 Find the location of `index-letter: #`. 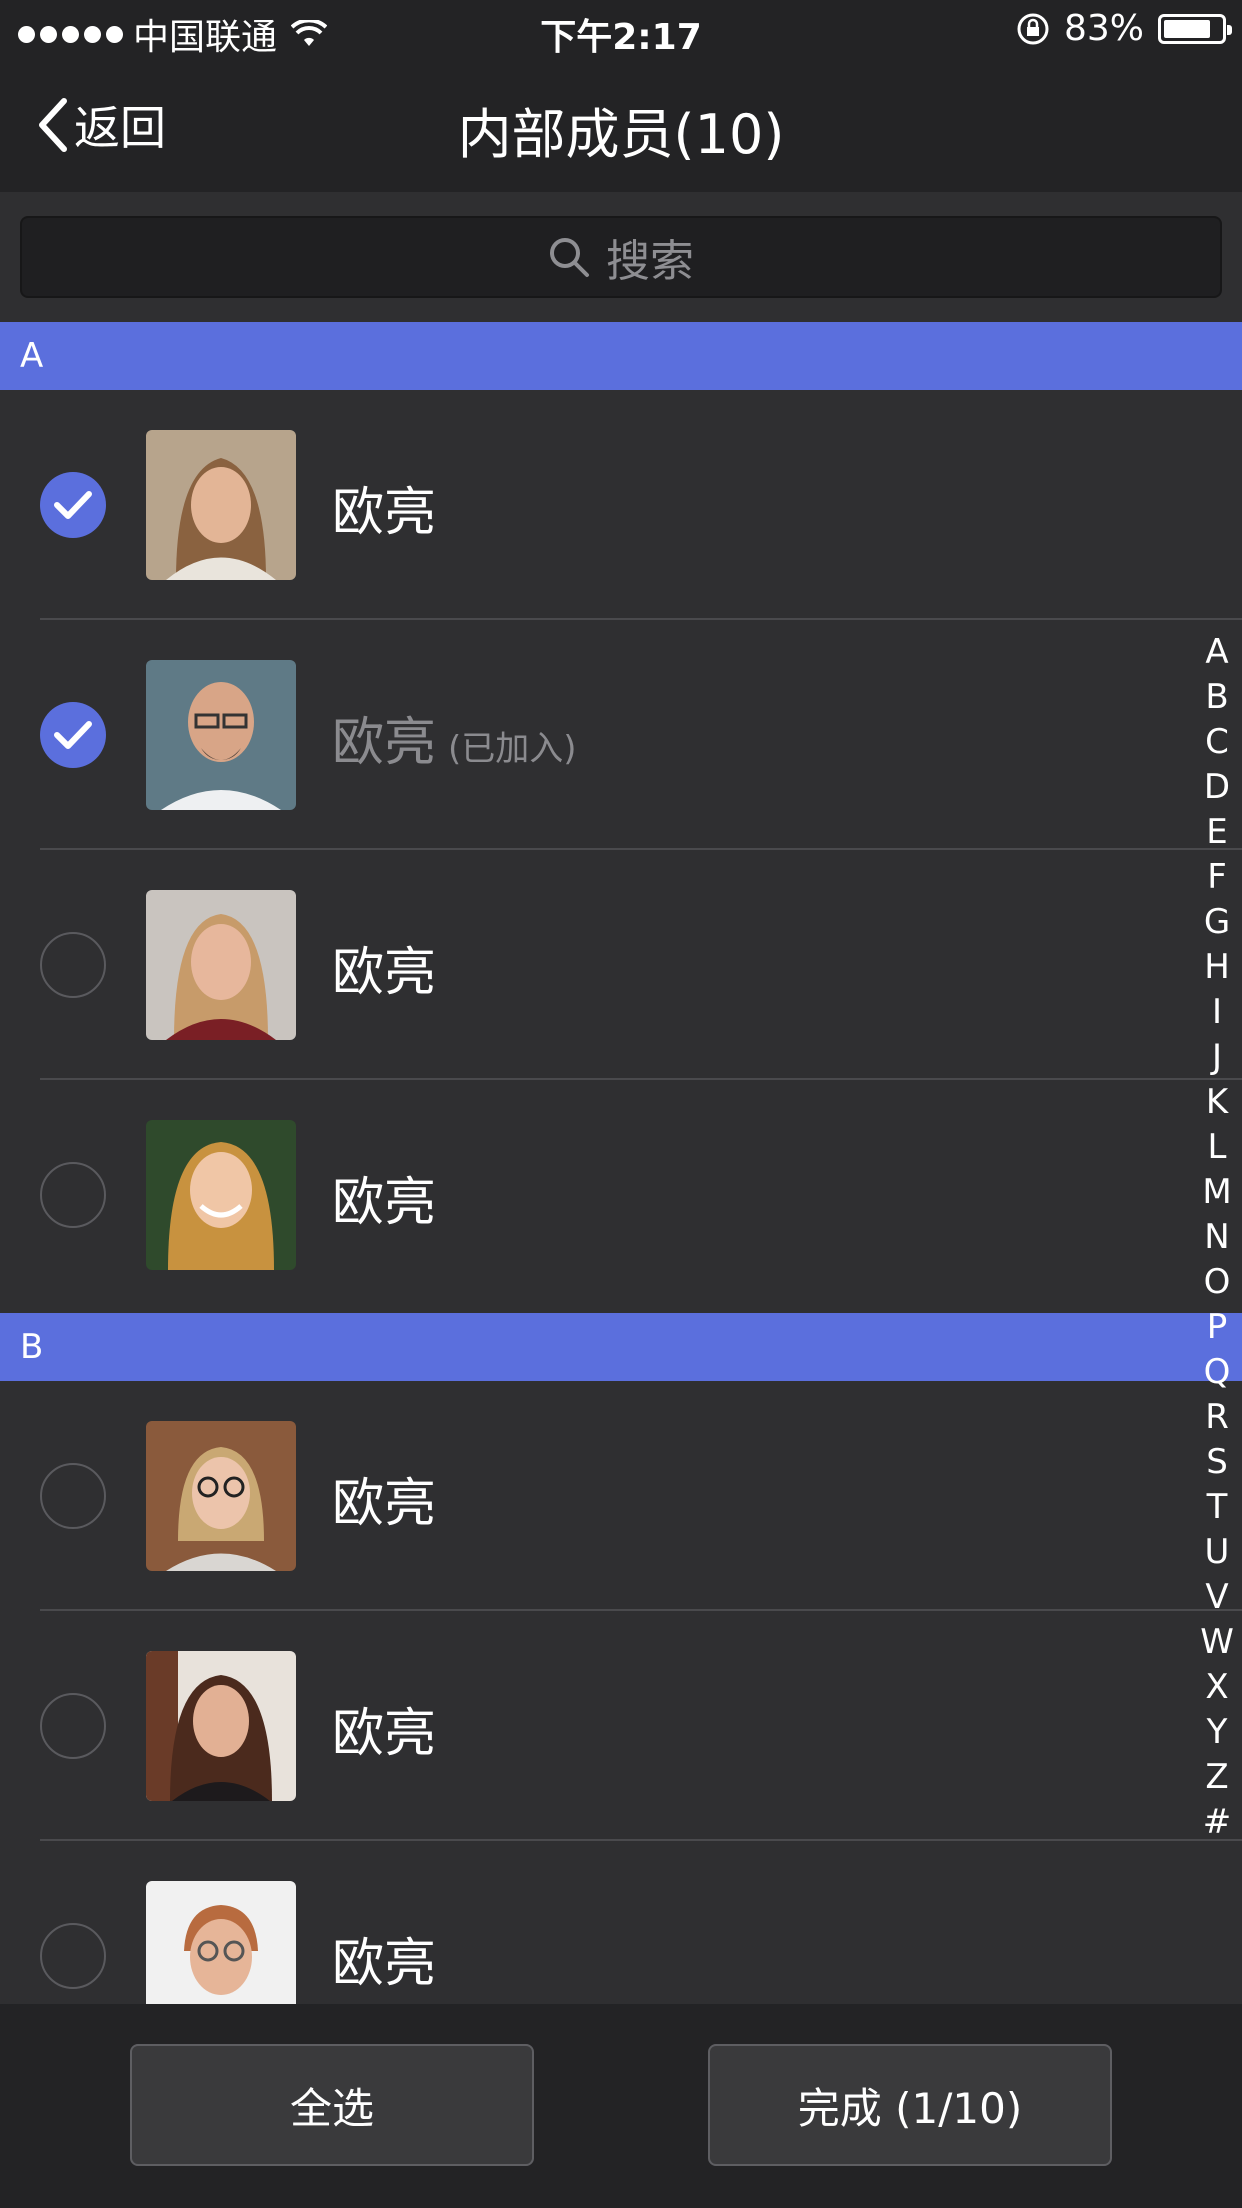

index-letter: # is located at coordinates (1217, 1822).